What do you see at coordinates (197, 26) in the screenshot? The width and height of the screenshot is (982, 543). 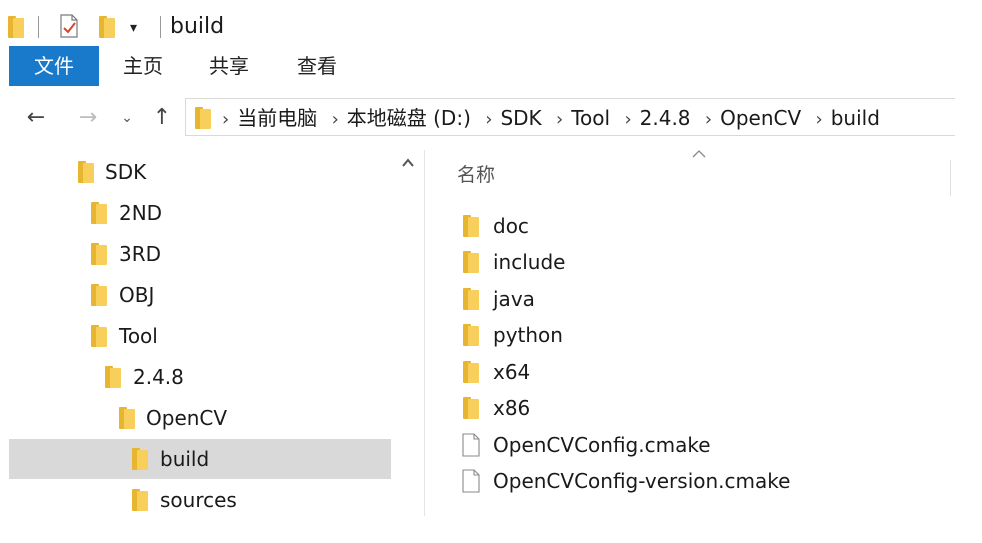 I see `window-title: build` at bounding box center [197, 26].